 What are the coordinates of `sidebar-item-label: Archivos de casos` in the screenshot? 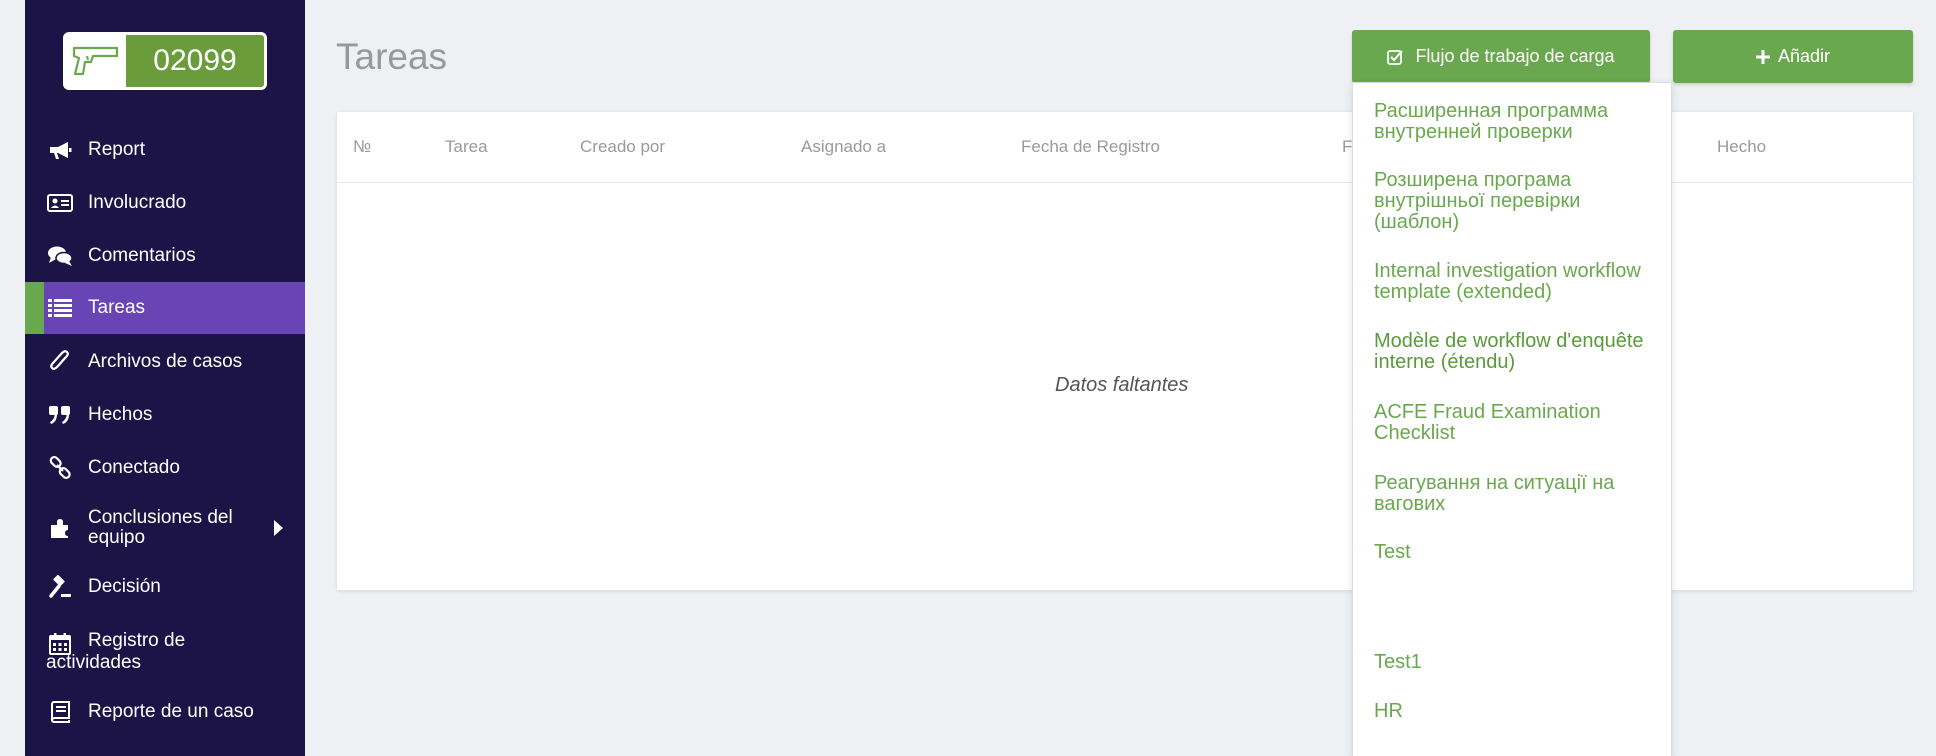 It's located at (165, 361).